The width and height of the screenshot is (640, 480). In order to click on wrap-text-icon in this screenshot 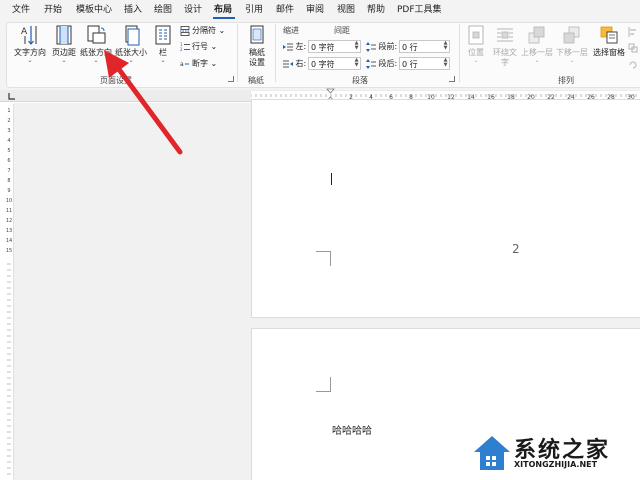, I will do `click(505, 35)`.